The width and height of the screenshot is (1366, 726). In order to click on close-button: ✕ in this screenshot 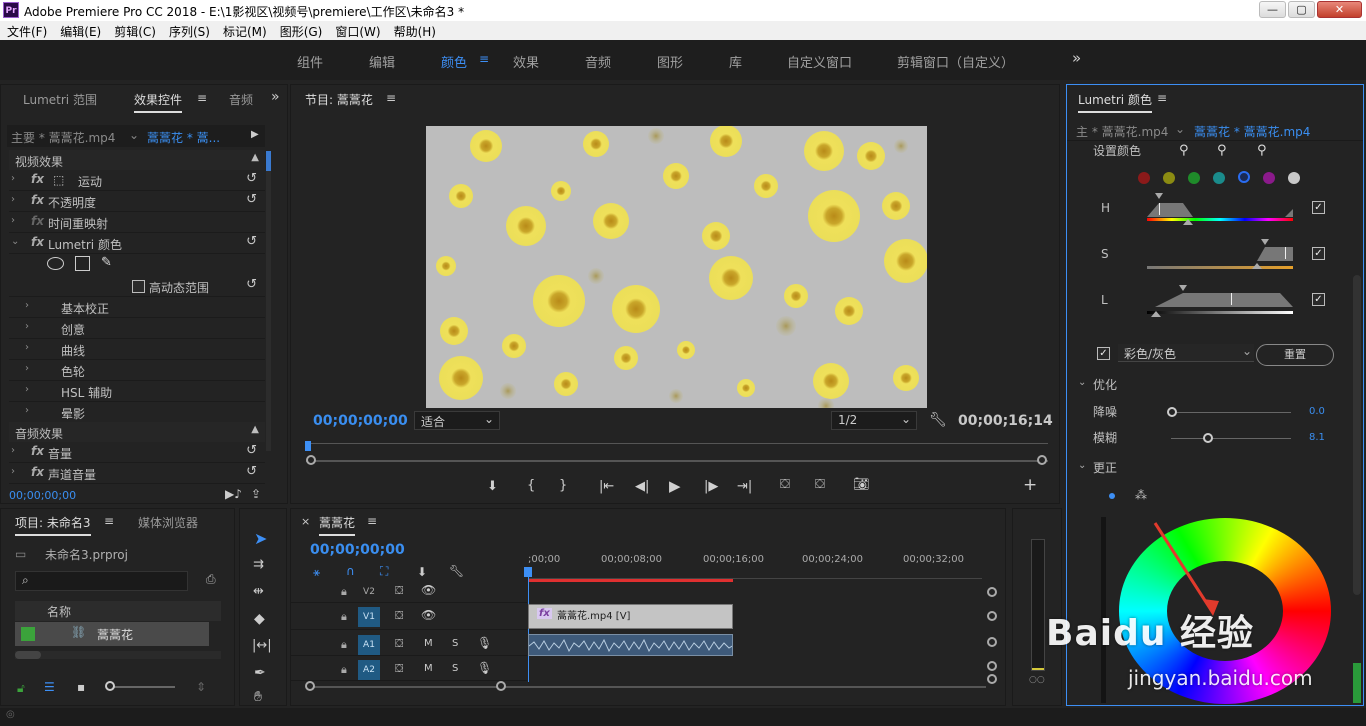, I will do `click(1339, 9)`.